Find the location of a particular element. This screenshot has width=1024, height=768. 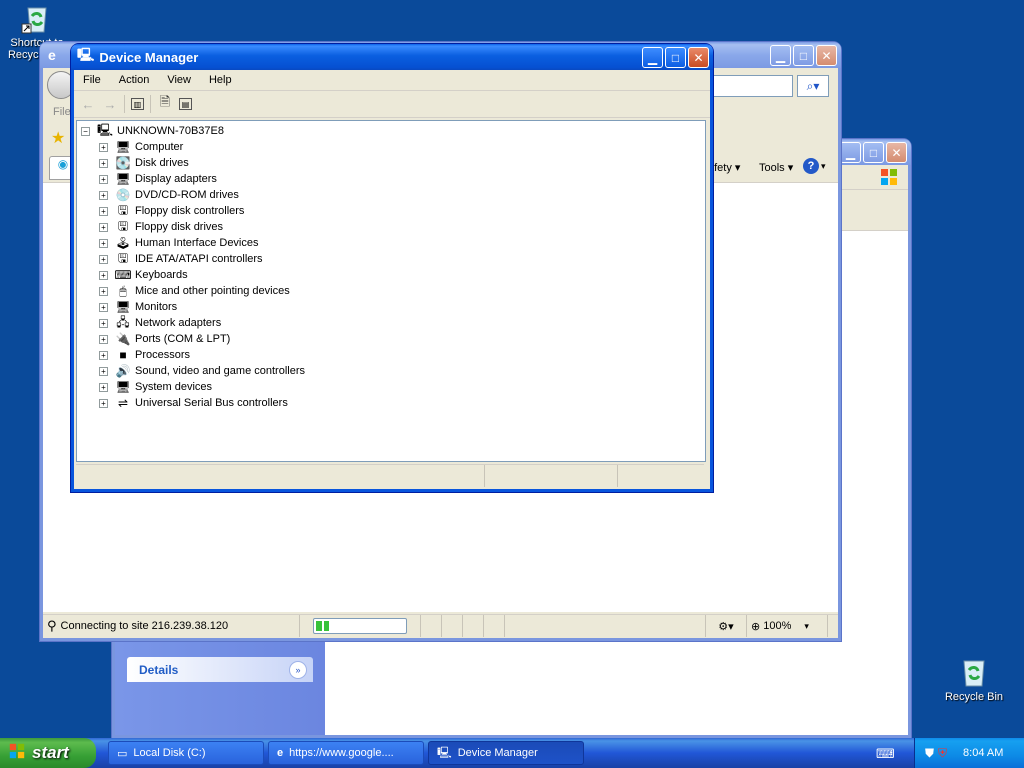

tree-node: + 🖫 IDE ATA/ATAPI controllers is located at coordinates (181, 259).